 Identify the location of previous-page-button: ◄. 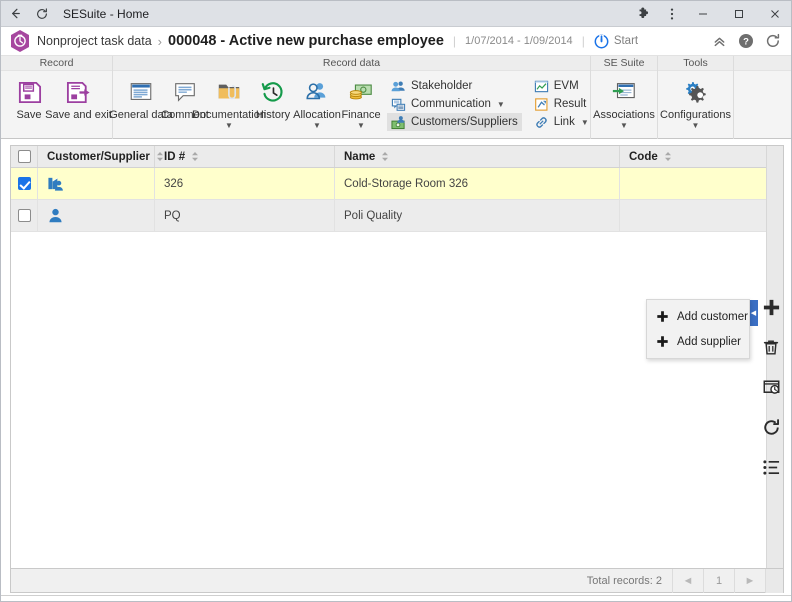
(688, 581).